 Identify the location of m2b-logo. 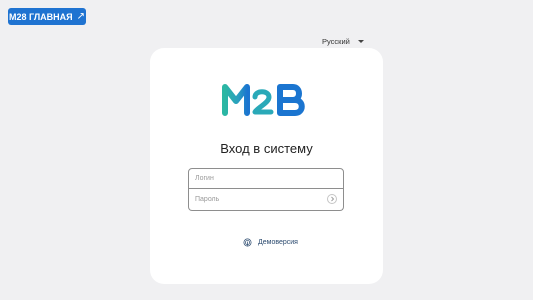
(263, 100).